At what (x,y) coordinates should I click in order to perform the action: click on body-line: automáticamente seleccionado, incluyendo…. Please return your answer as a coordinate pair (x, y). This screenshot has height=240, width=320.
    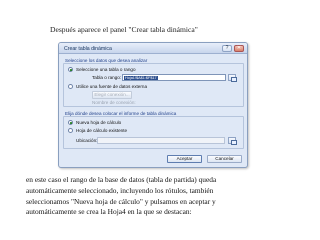
    Looking at the image, I should click on (120, 190).